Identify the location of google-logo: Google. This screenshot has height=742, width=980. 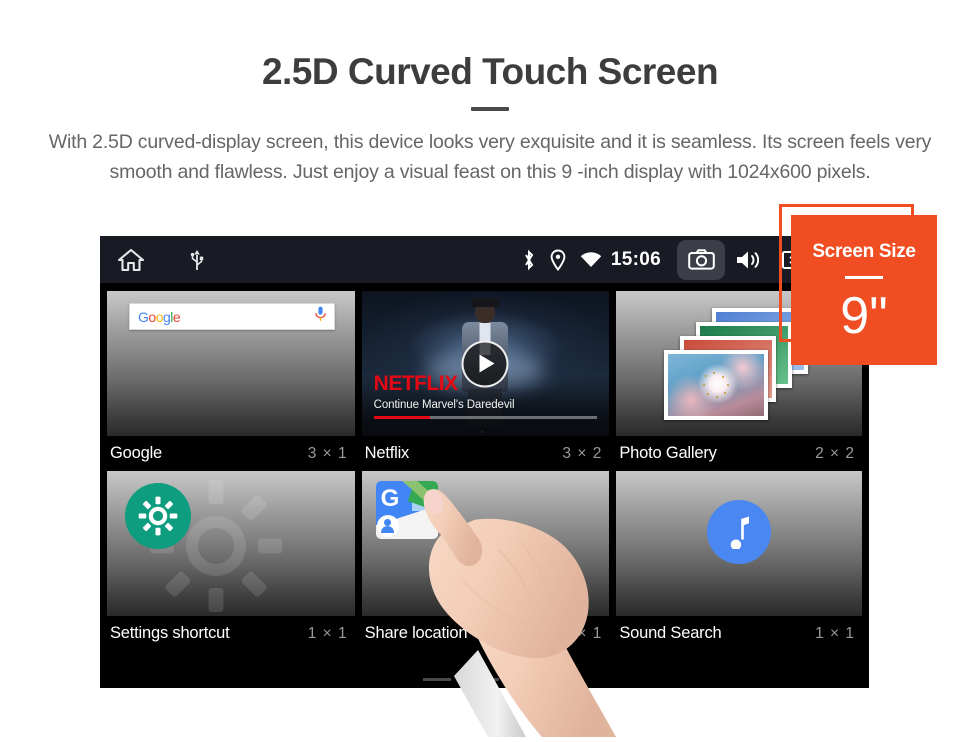
(159, 316).